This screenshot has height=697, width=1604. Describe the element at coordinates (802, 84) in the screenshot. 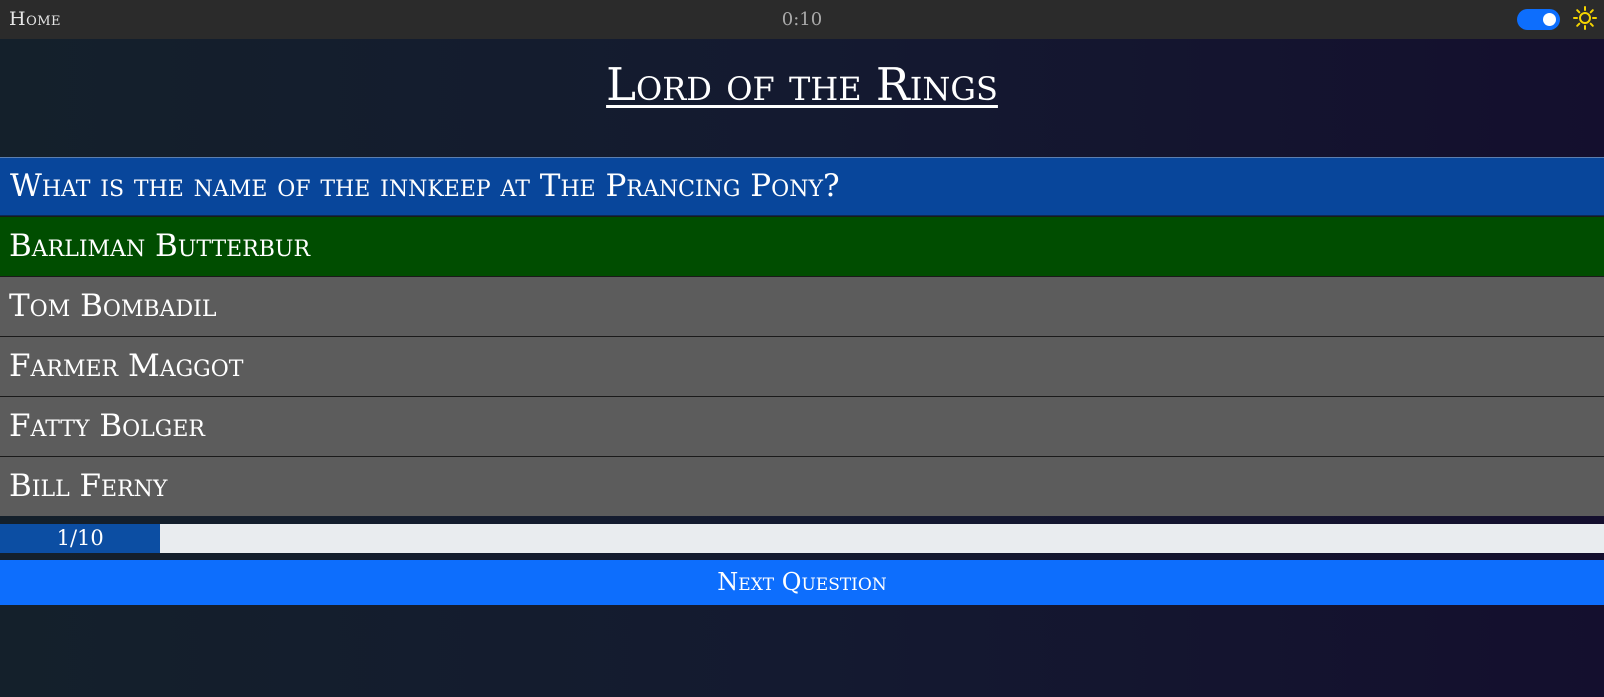

I see `quiz-title: Lord of the Rings` at that location.